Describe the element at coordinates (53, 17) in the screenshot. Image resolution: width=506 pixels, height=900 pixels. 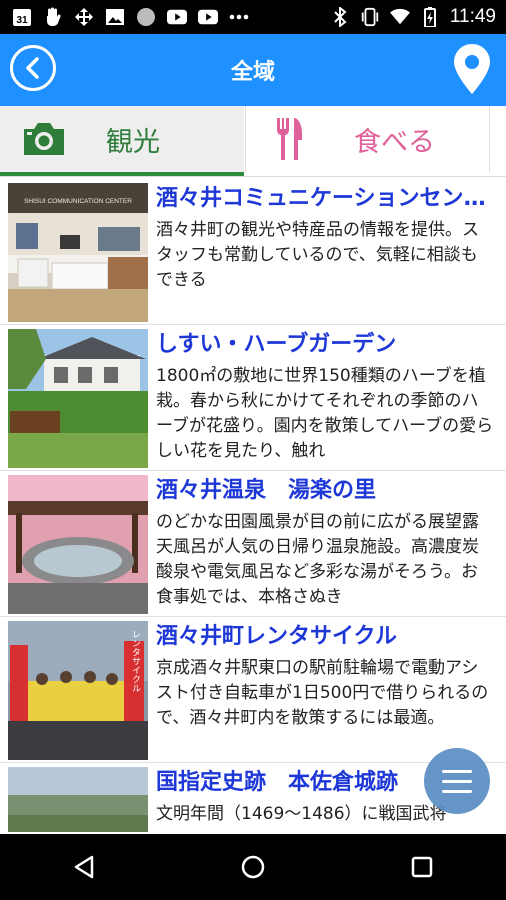
I see `hand-icon` at that location.